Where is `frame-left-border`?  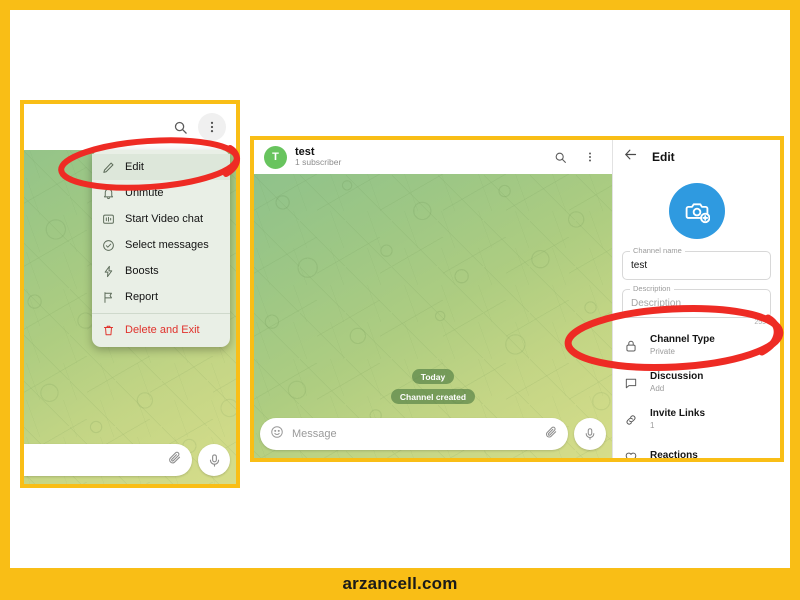
frame-left-border is located at coordinates (5, 300).